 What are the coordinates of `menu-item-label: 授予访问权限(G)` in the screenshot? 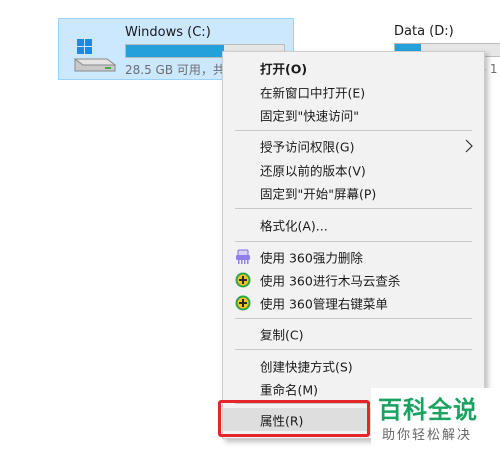 It's located at (307, 146).